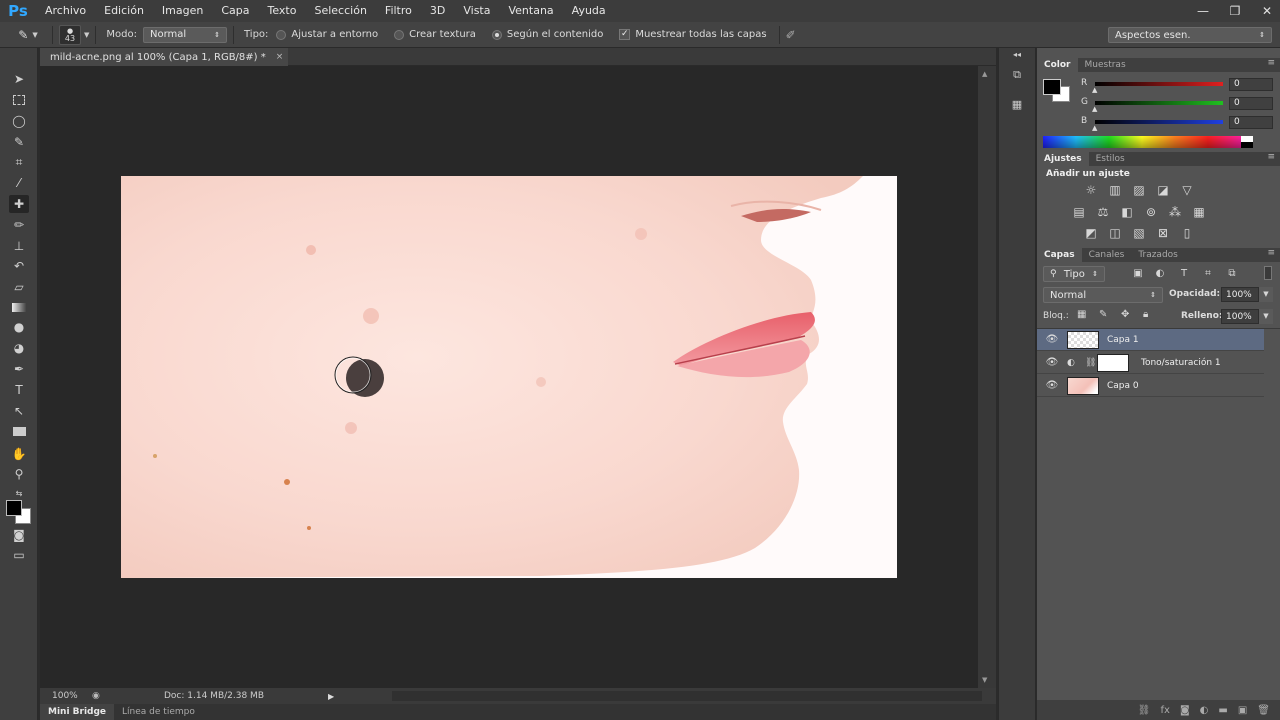  Describe the element at coordinates (1187, 190) in the screenshot. I see `vibrance-icon: ▽` at that location.